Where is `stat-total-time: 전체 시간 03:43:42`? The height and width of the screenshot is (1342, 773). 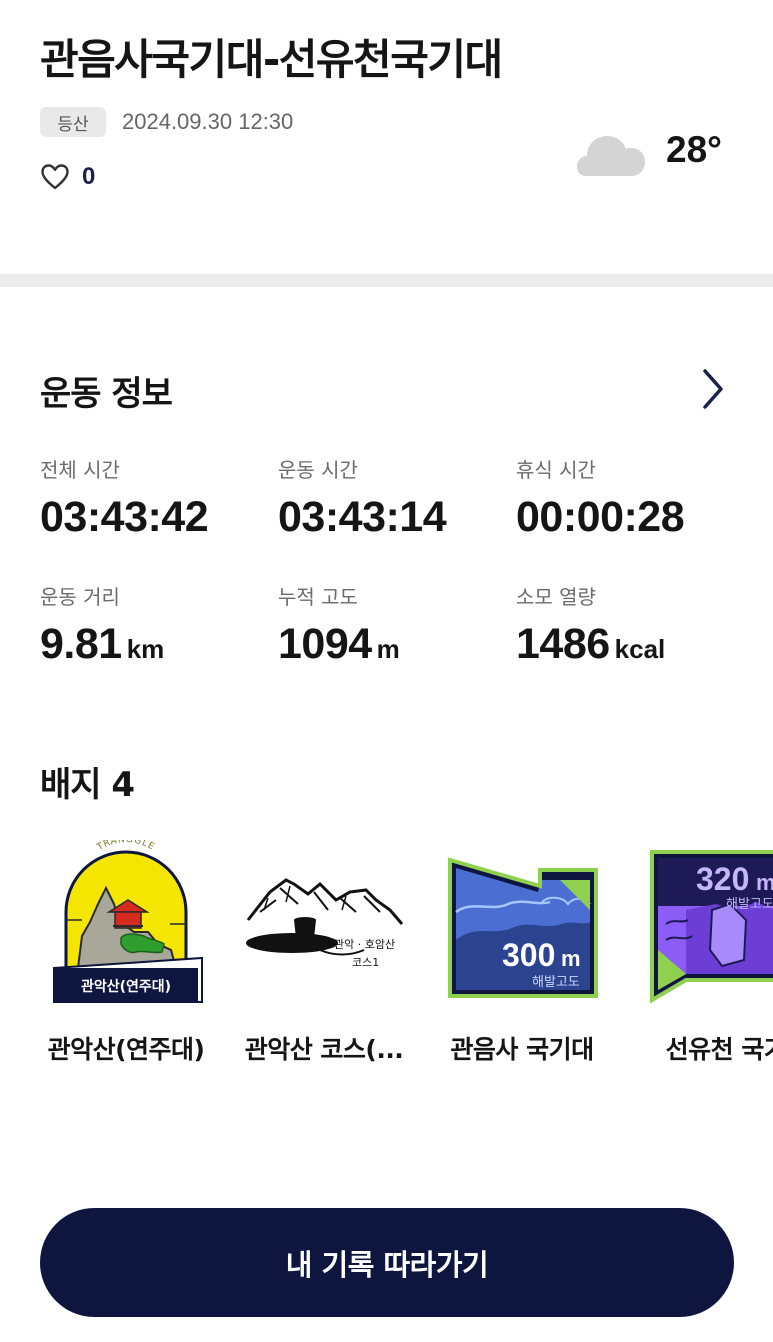
stat-total-time: 전체 시간 03:43:42 is located at coordinates (155, 498).